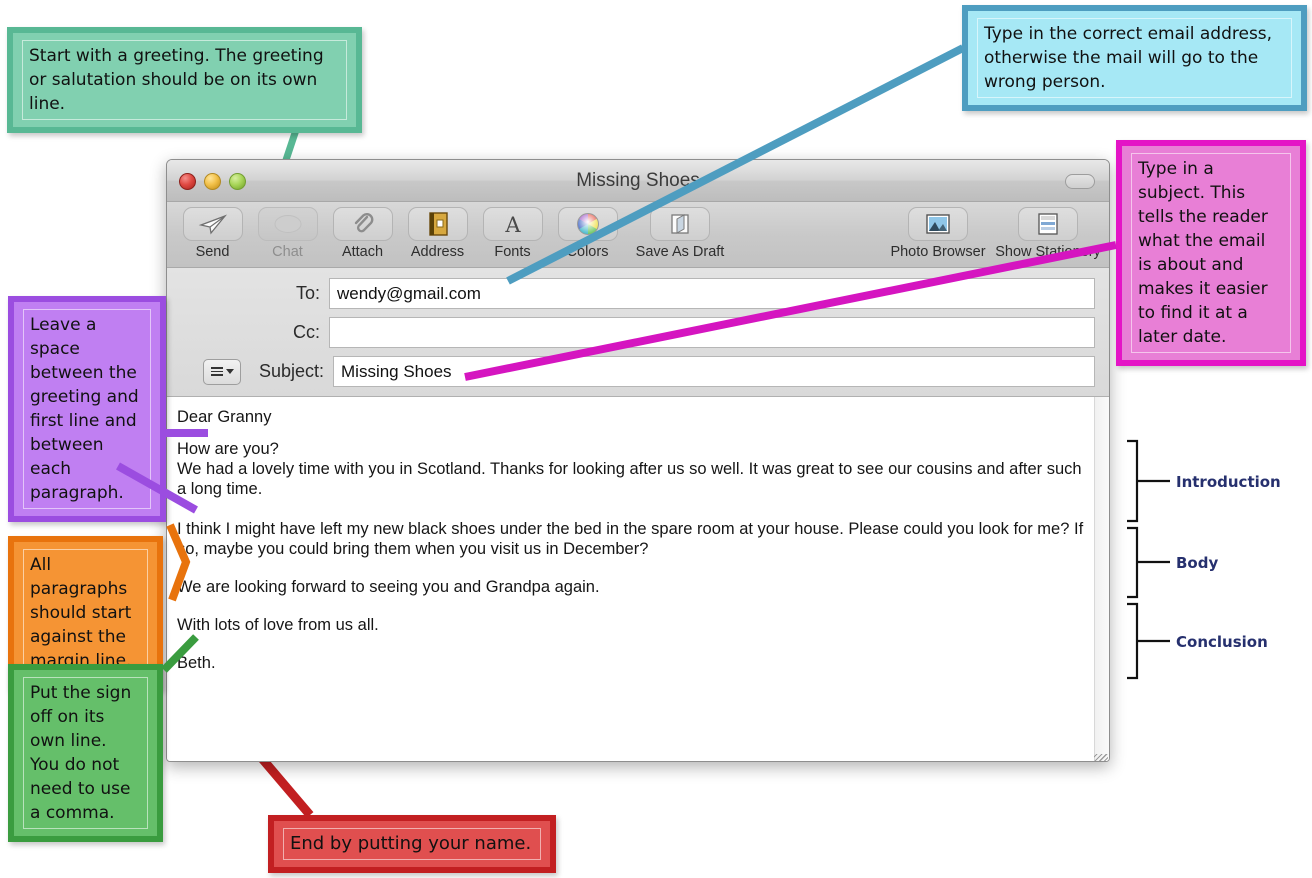  Describe the element at coordinates (790, 311) in the screenshot. I see `subject-connector-line` at that location.